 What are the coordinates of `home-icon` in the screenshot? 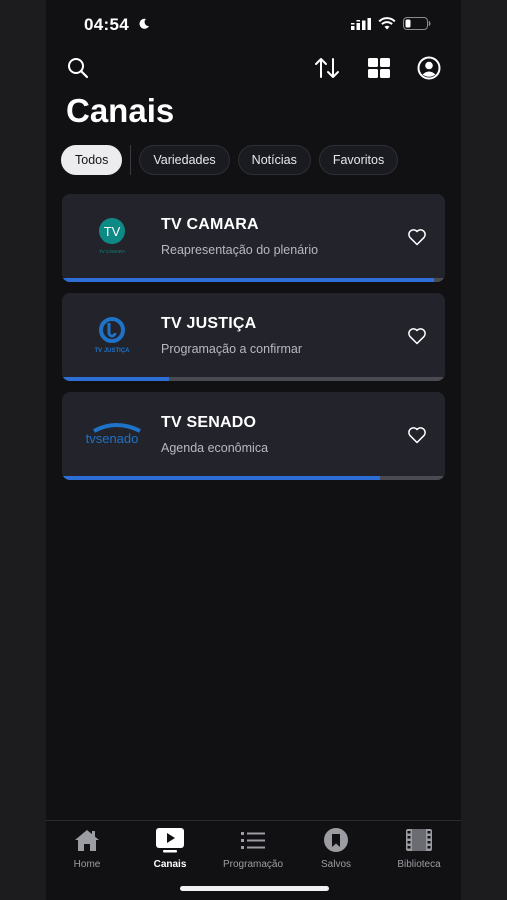 It's located at (87, 840).